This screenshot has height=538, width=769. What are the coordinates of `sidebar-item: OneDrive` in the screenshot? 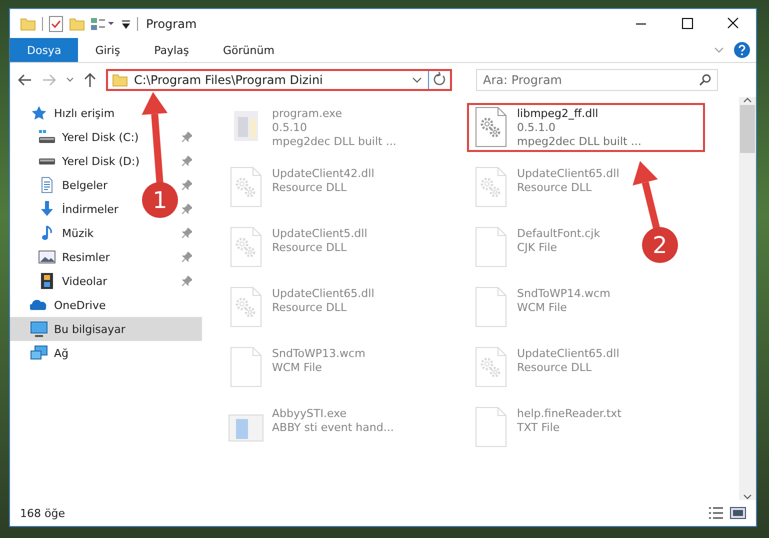 It's located at (61, 305).